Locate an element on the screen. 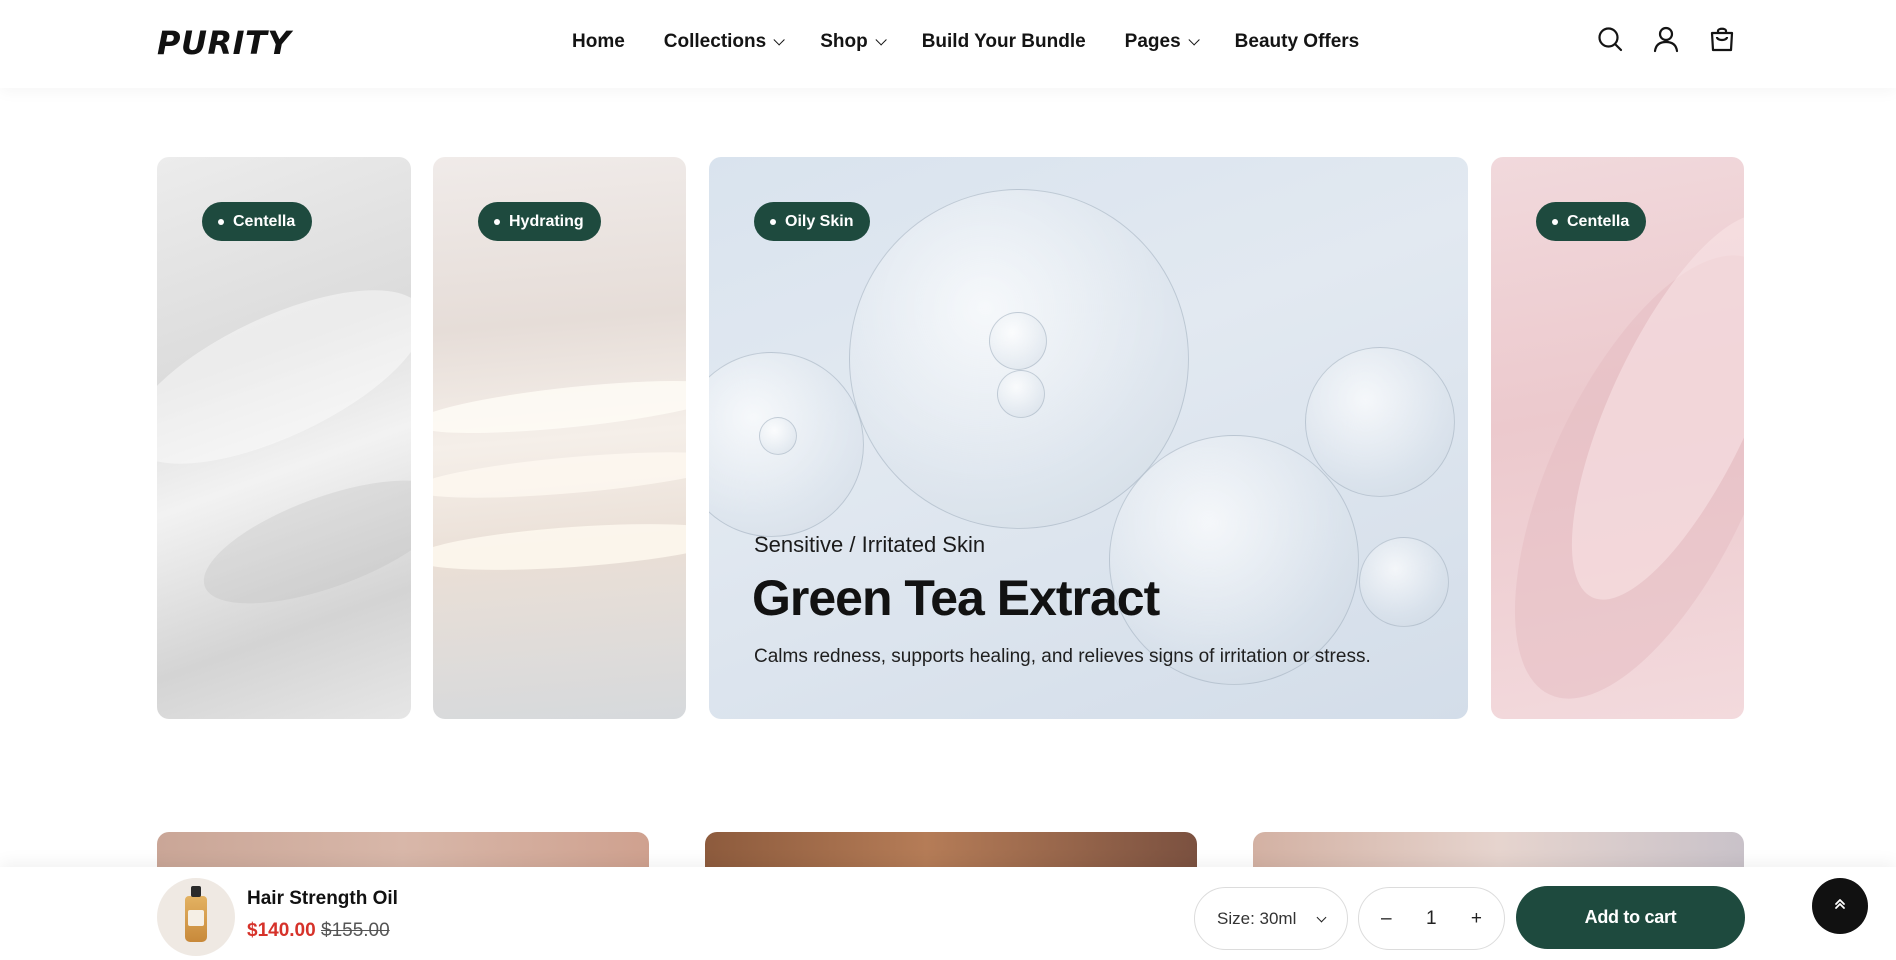 This screenshot has width=1896, height=960. nav-beauty-offers-label: Beauty Offers is located at coordinates (1297, 41).